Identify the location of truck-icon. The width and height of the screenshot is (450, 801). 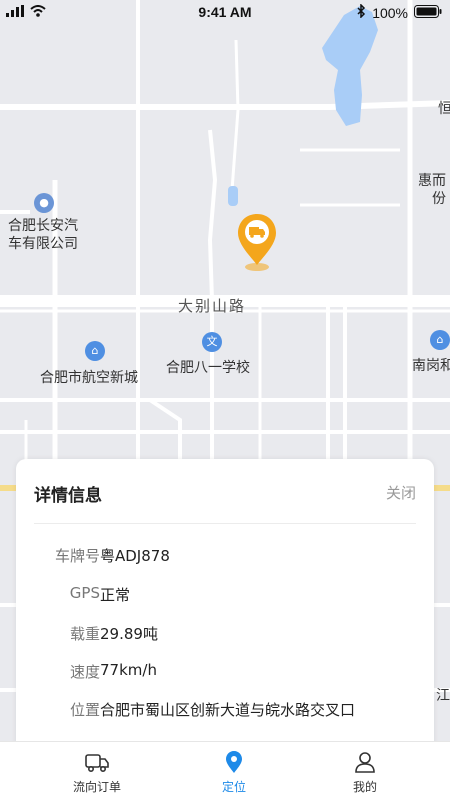
(97, 762).